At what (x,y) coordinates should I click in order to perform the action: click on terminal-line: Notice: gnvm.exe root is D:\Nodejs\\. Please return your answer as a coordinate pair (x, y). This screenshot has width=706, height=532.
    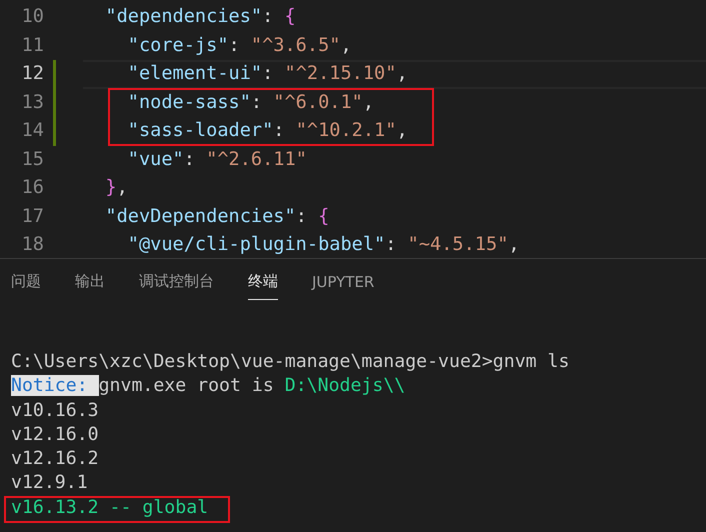
    Looking at the image, I should click on (208, 385).